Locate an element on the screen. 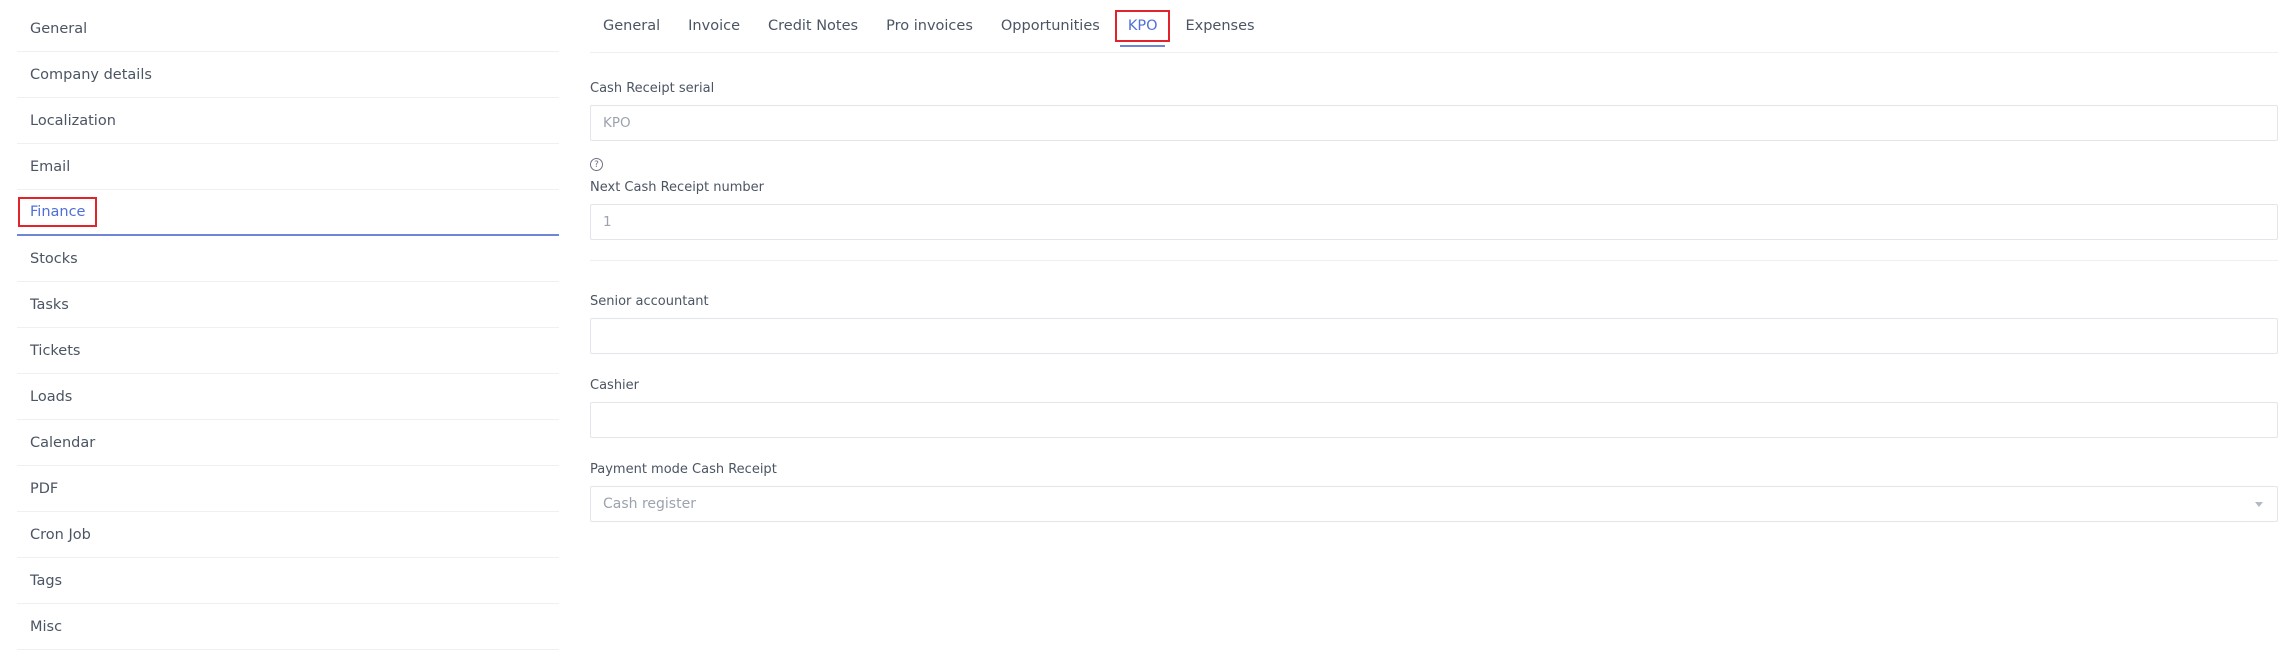 Image resolution: width=2285 pixels, height=659 pixels. sidebar-item-label: General is located at coordinates (59, 28).